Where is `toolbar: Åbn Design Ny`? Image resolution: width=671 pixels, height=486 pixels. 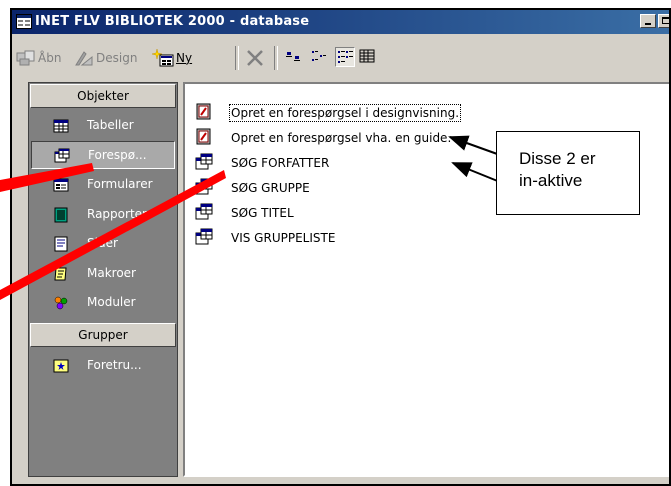
toolbar: Åbn Design Ny is located at coordinates (340, 57).